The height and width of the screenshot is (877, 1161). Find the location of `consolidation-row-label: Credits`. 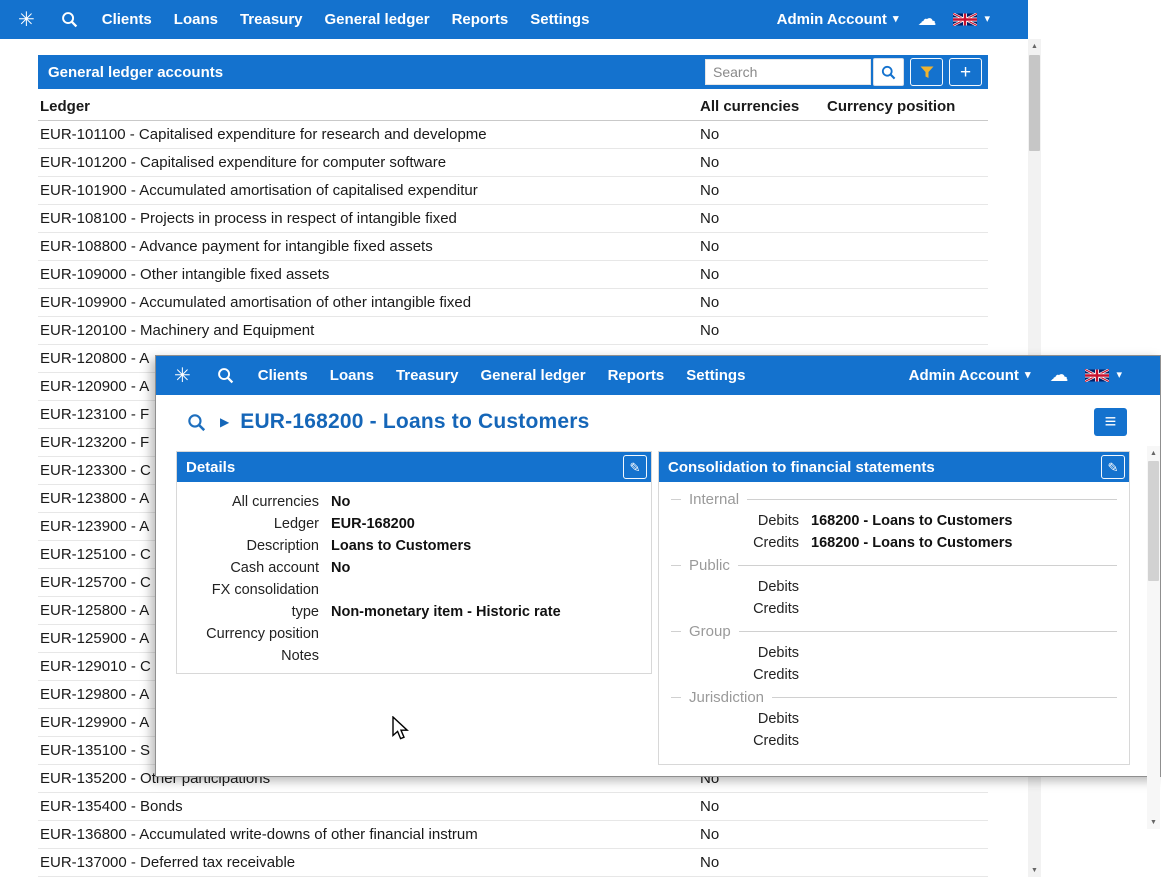

consolidation-row-label: Credits is located at coordinates (776, 741).